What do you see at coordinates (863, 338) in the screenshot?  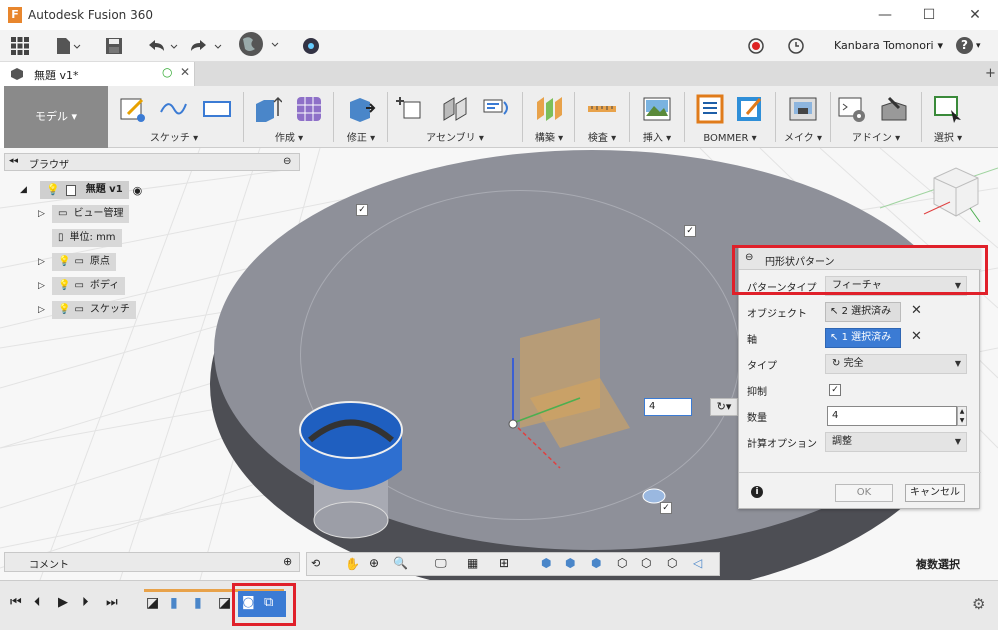 I see `axis-selection-button: ↖ 1 選択済み` at bounding box center [863, 338].